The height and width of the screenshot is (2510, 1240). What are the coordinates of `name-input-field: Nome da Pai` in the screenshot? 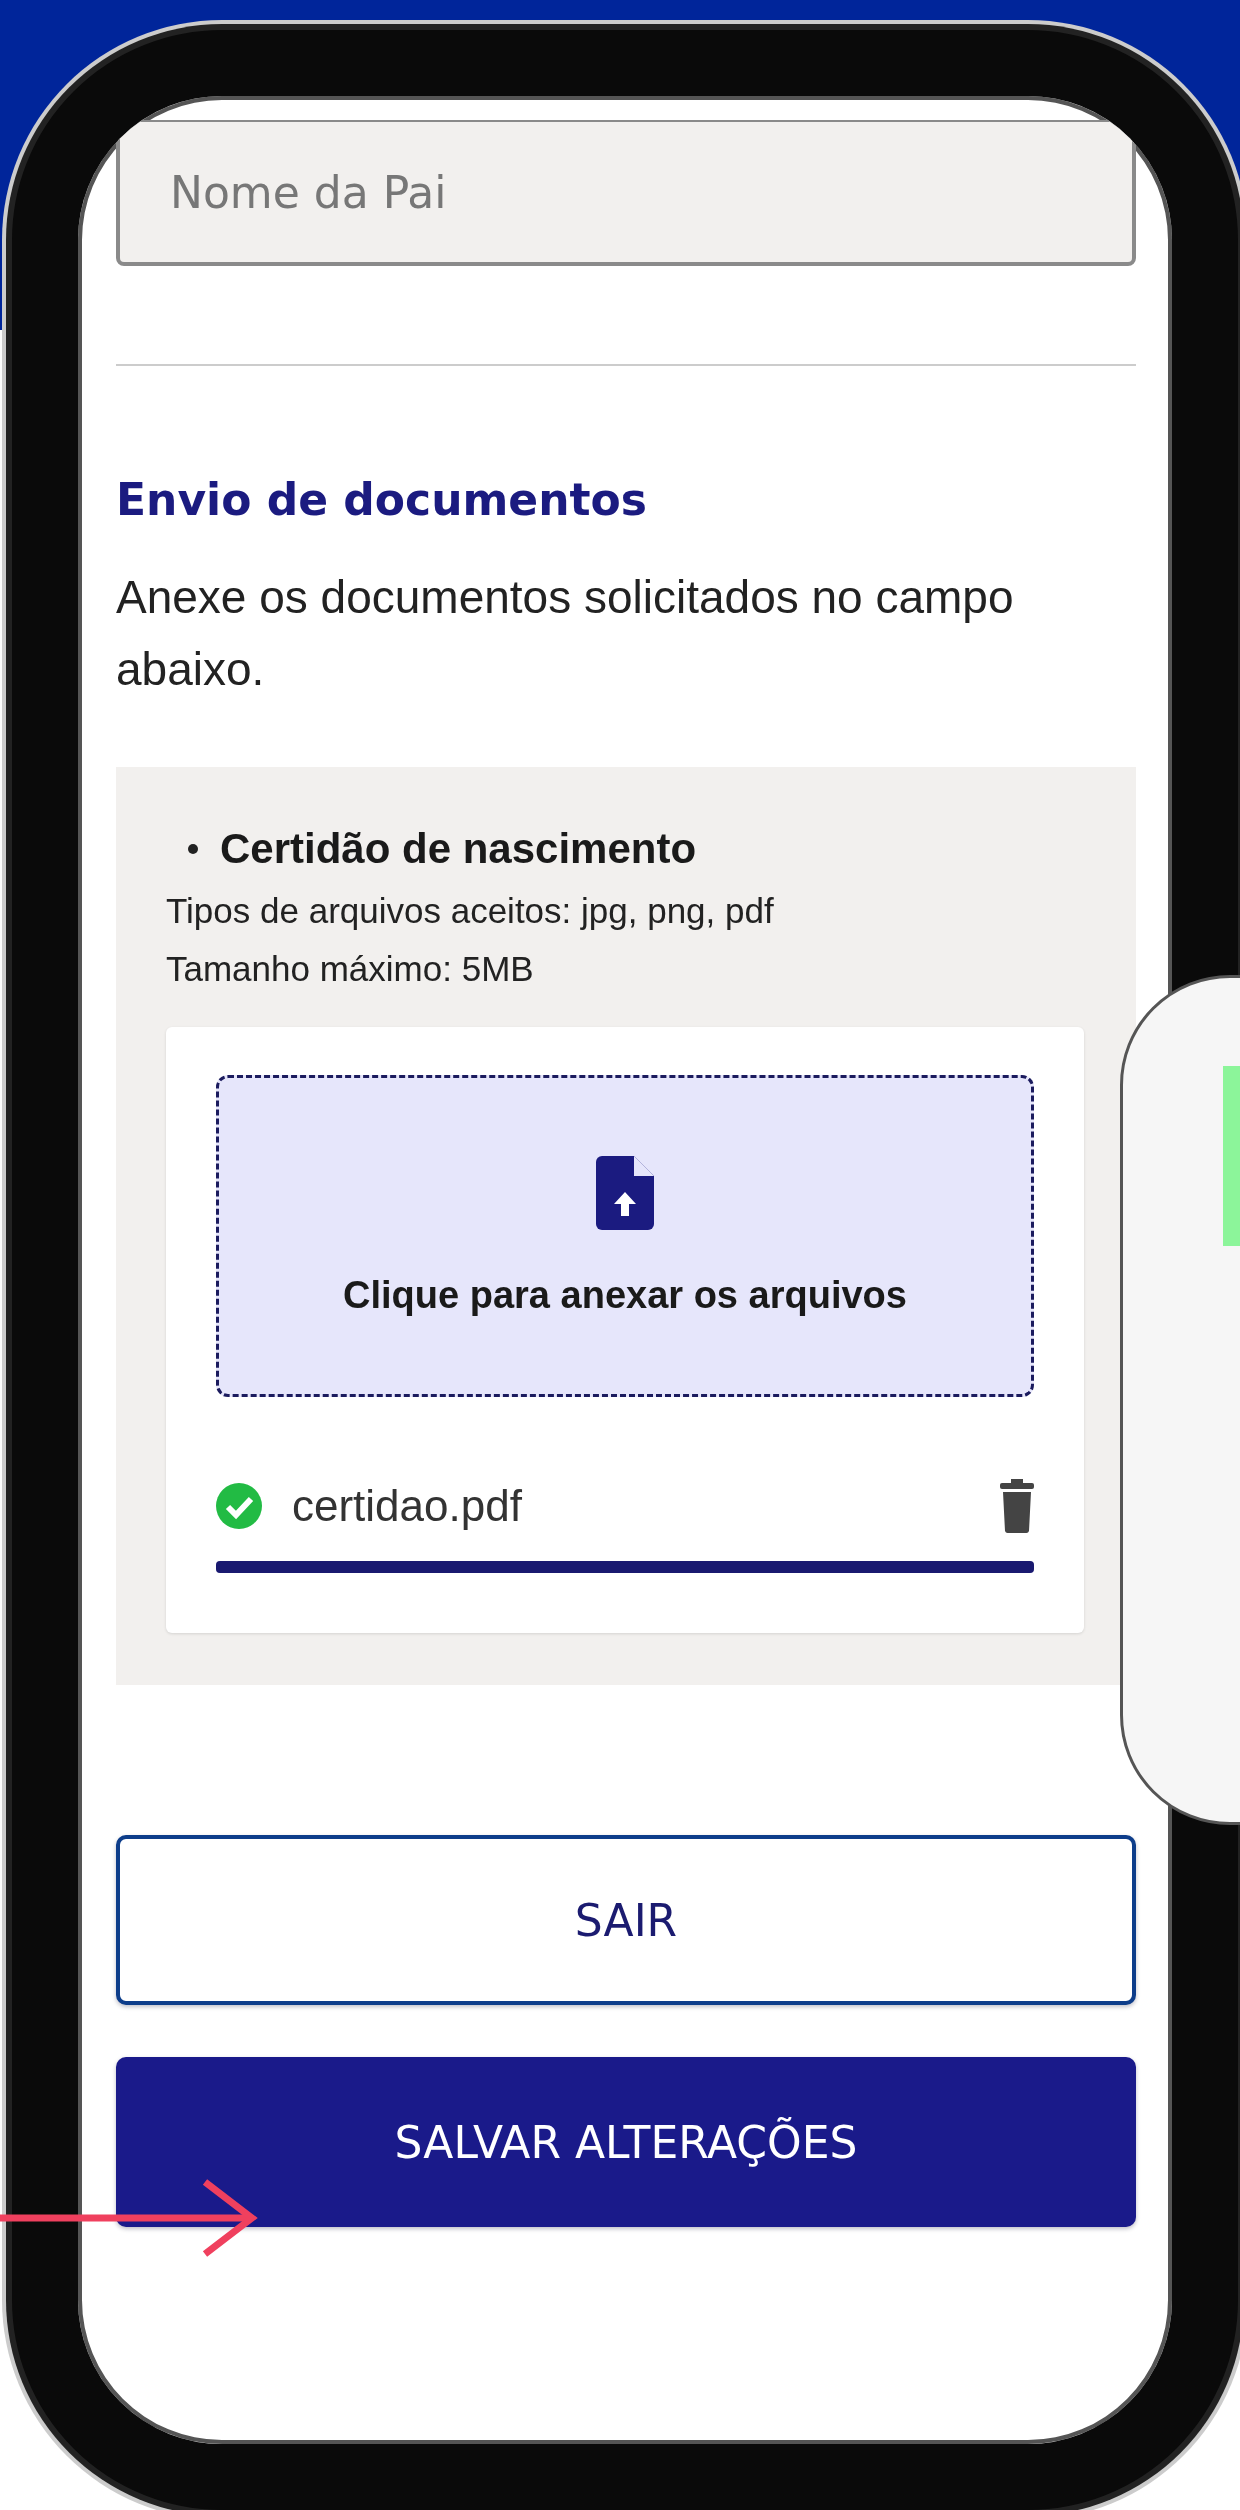 It's located at (626, 193).